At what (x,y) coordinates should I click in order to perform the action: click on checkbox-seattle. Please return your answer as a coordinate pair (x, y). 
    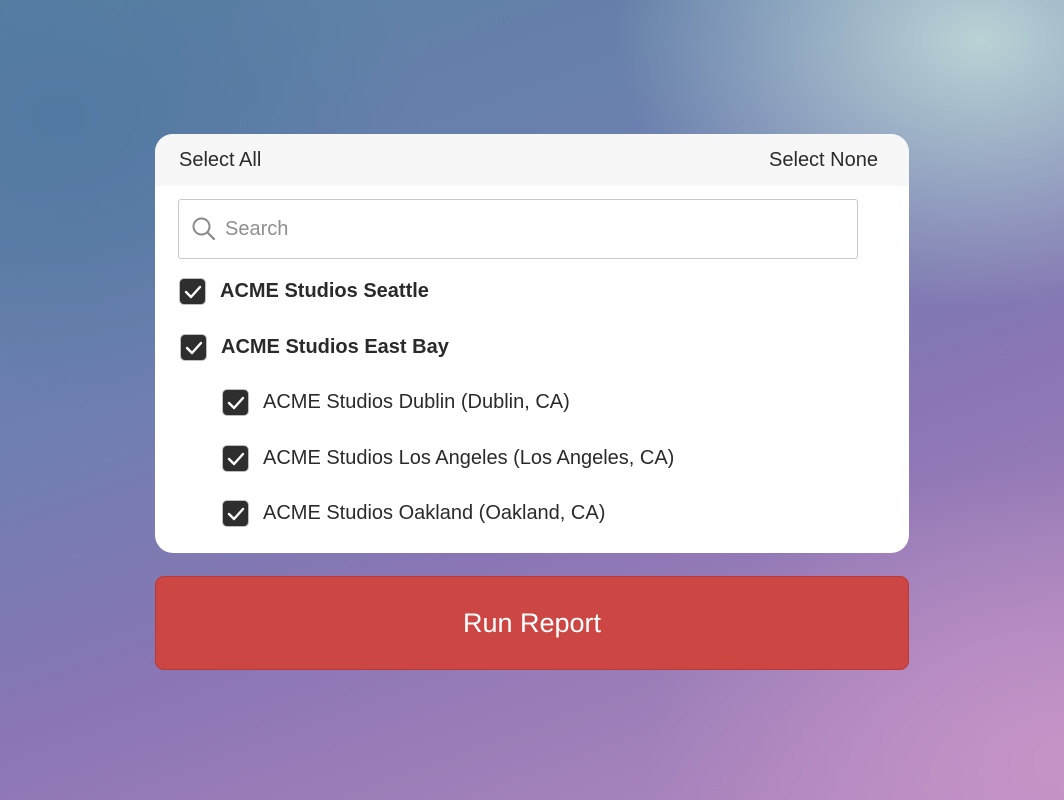
    Looking at the image, I should click on (192, 291).